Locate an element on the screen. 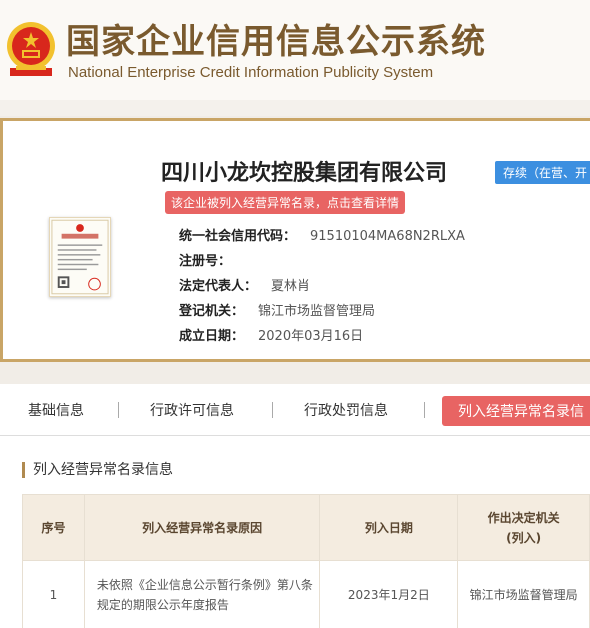 The height and width of the screenshot is (628, 590). cell-date: 2023年1月2日 is located at coordinates (389, 594).